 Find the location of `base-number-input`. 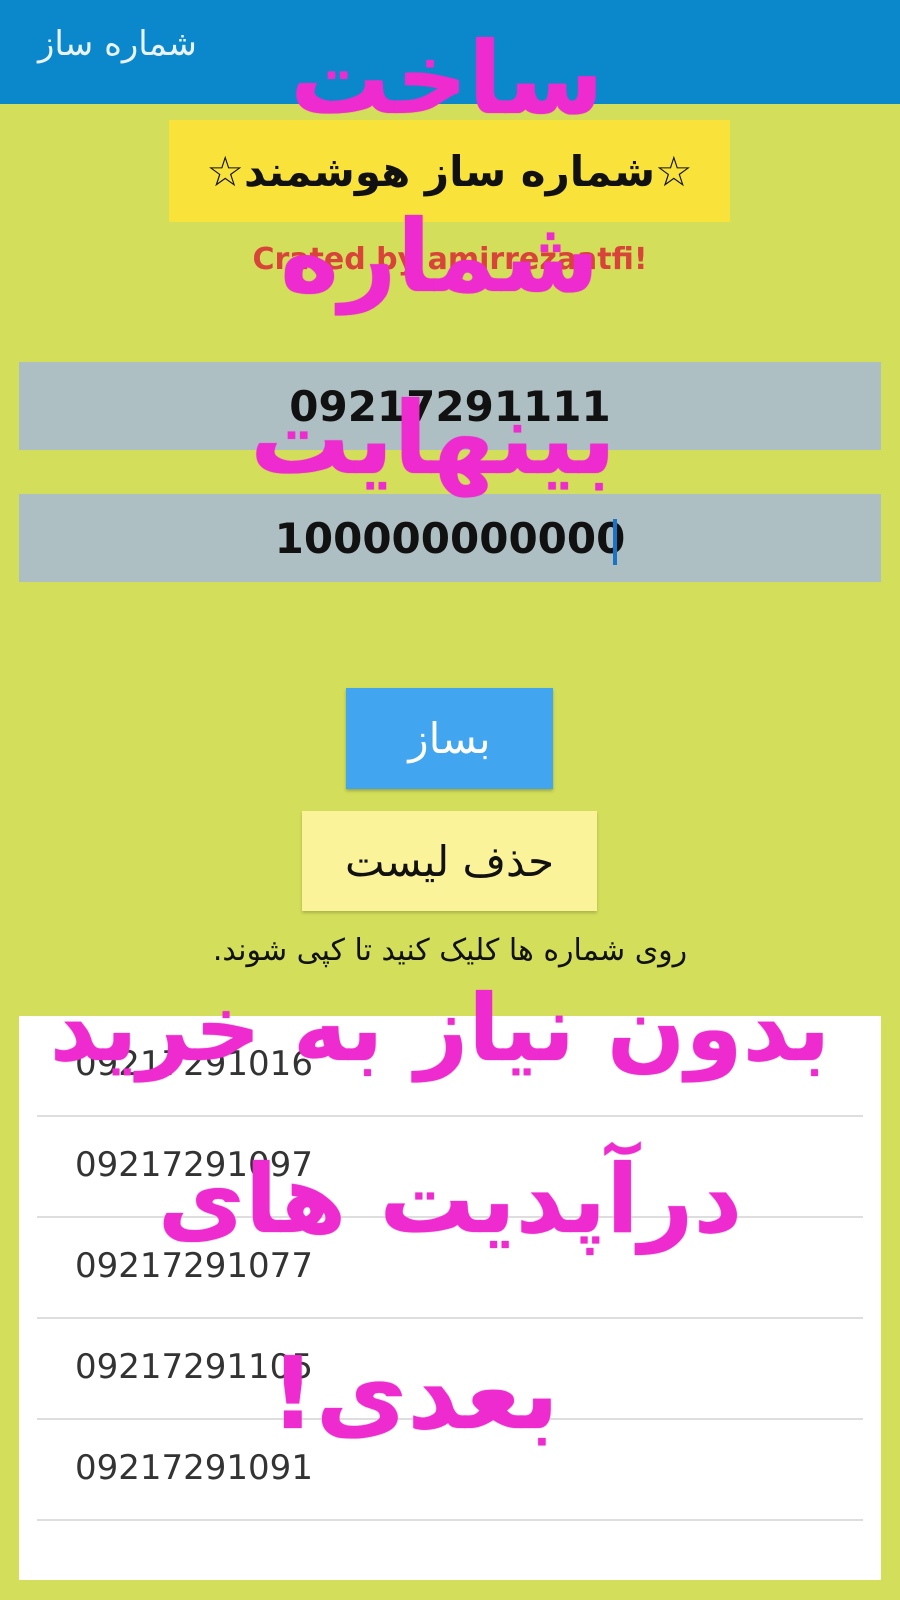

base-number-input is located at coordinates (450, 406).